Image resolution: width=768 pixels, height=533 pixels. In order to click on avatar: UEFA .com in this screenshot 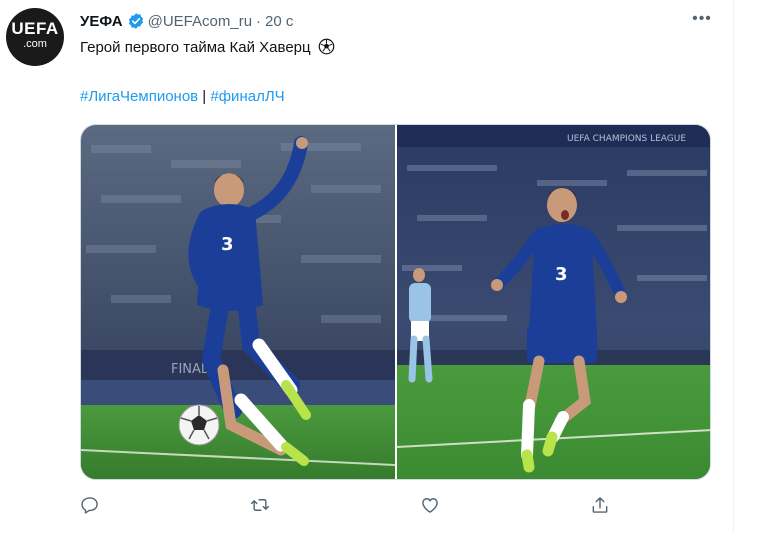, I will do `click(35, 37)`.